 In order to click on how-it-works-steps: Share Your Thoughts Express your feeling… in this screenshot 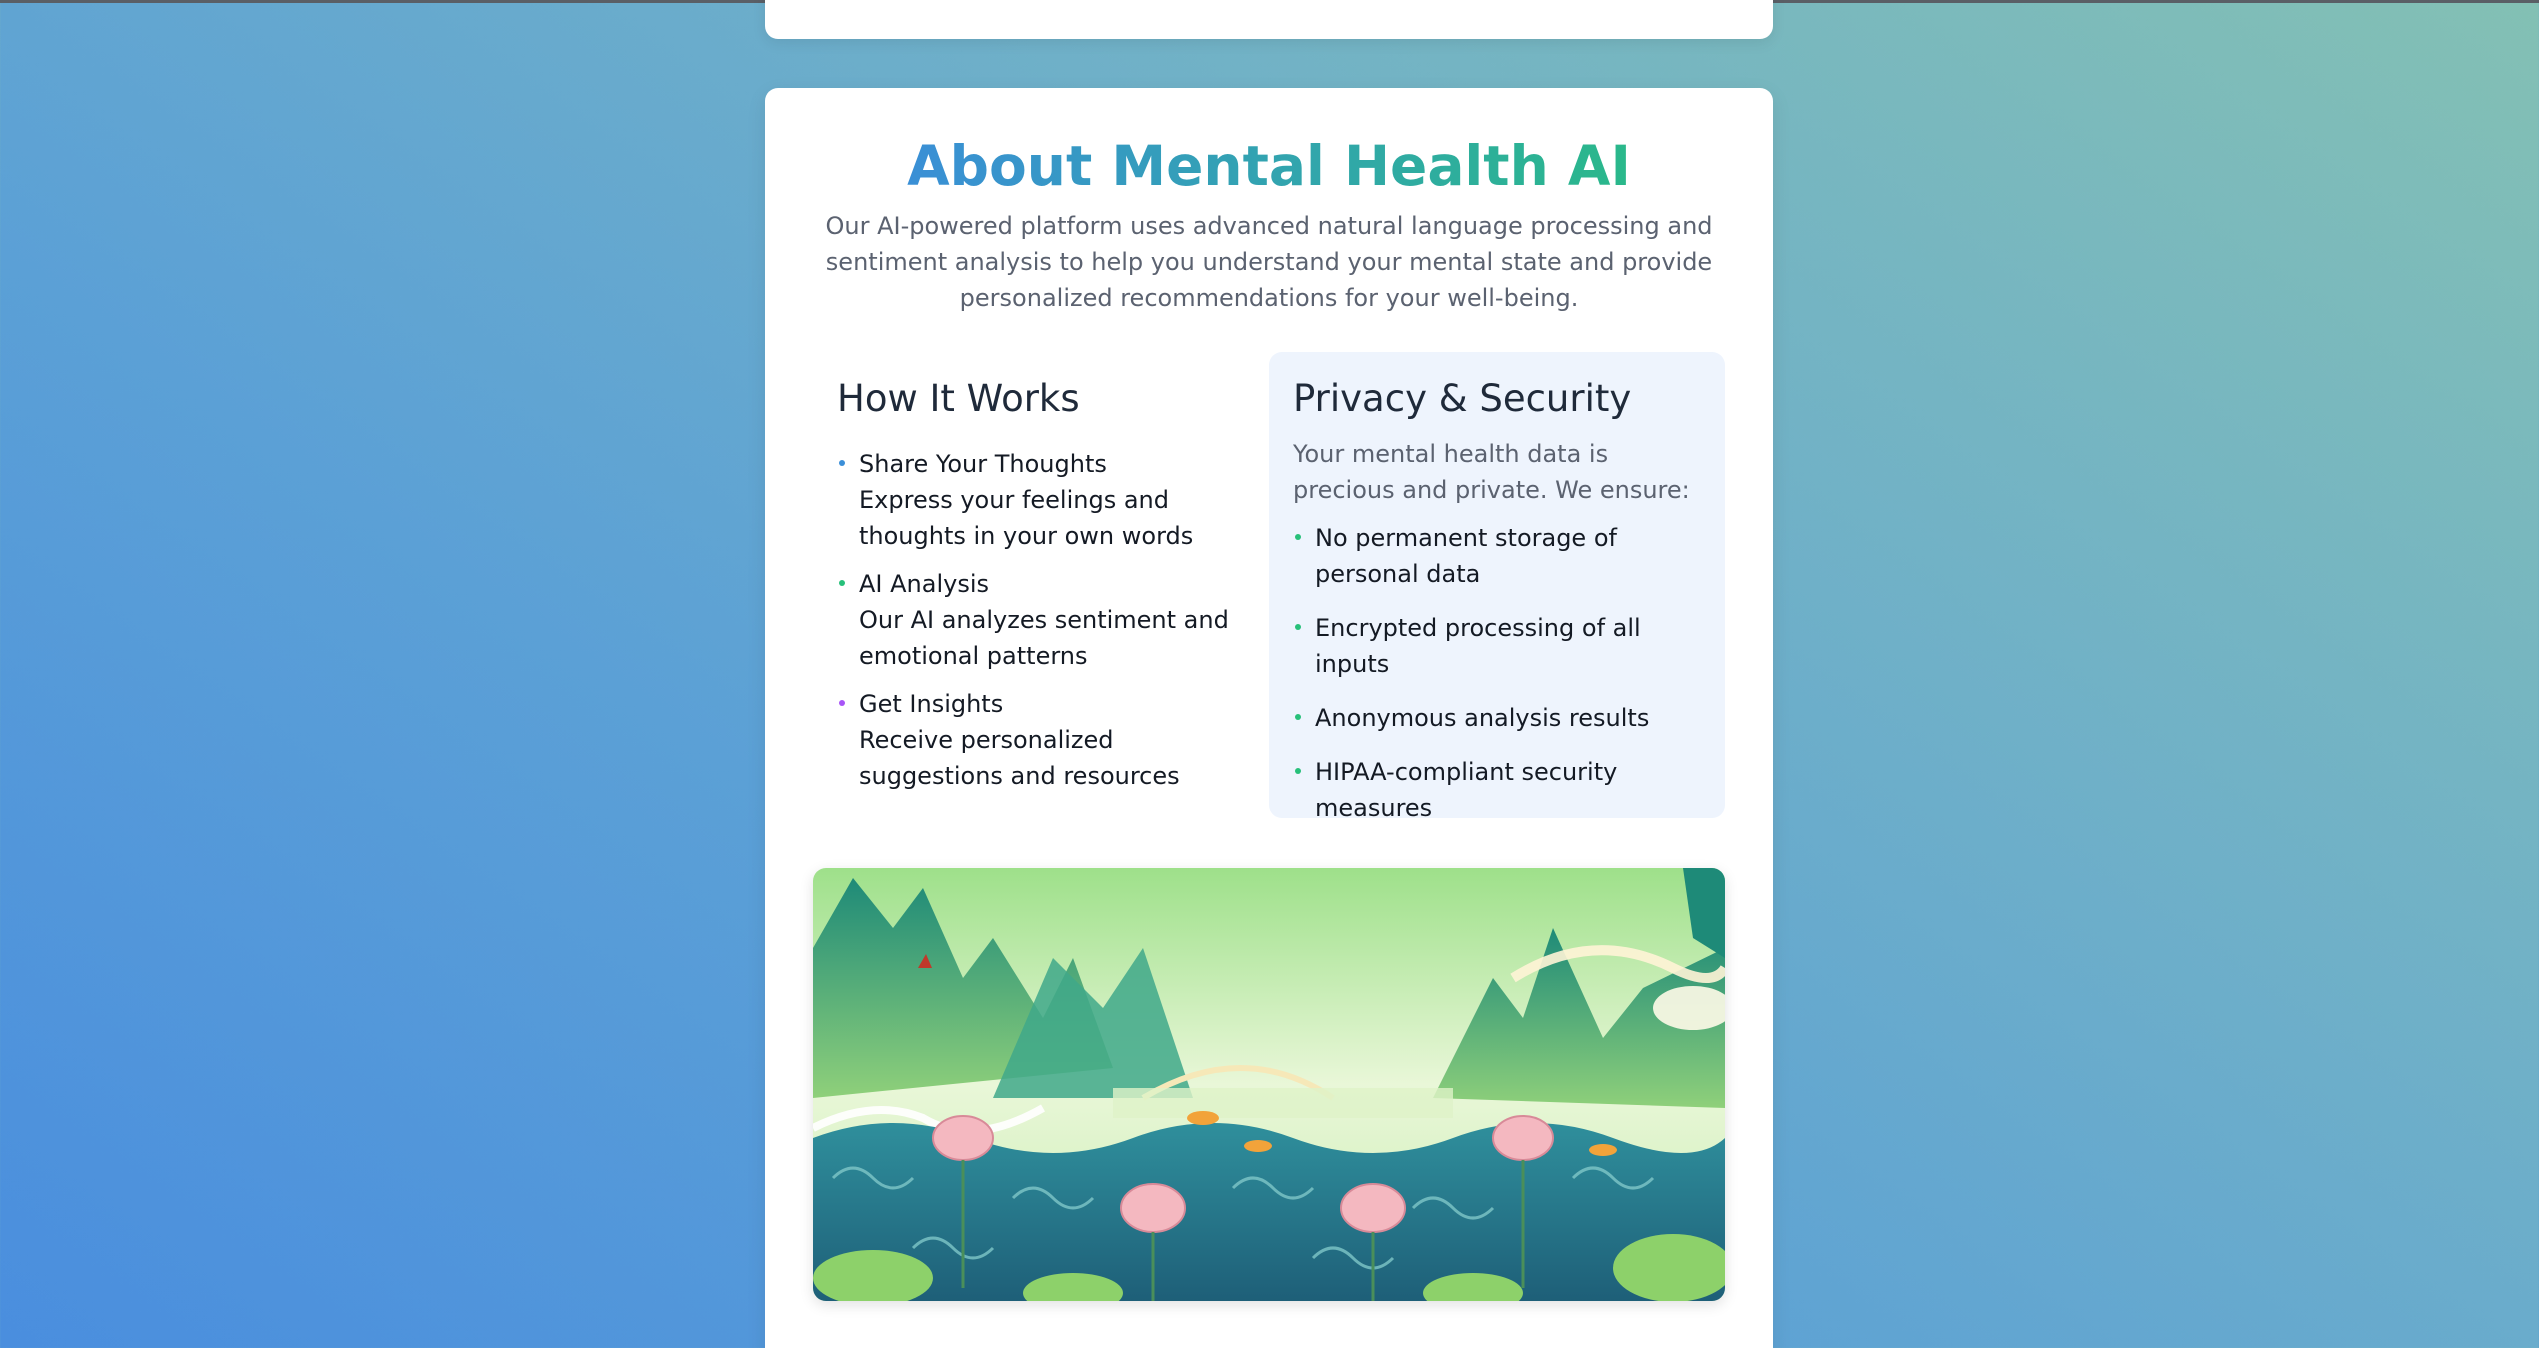, I will do `click(1047, 620)`.